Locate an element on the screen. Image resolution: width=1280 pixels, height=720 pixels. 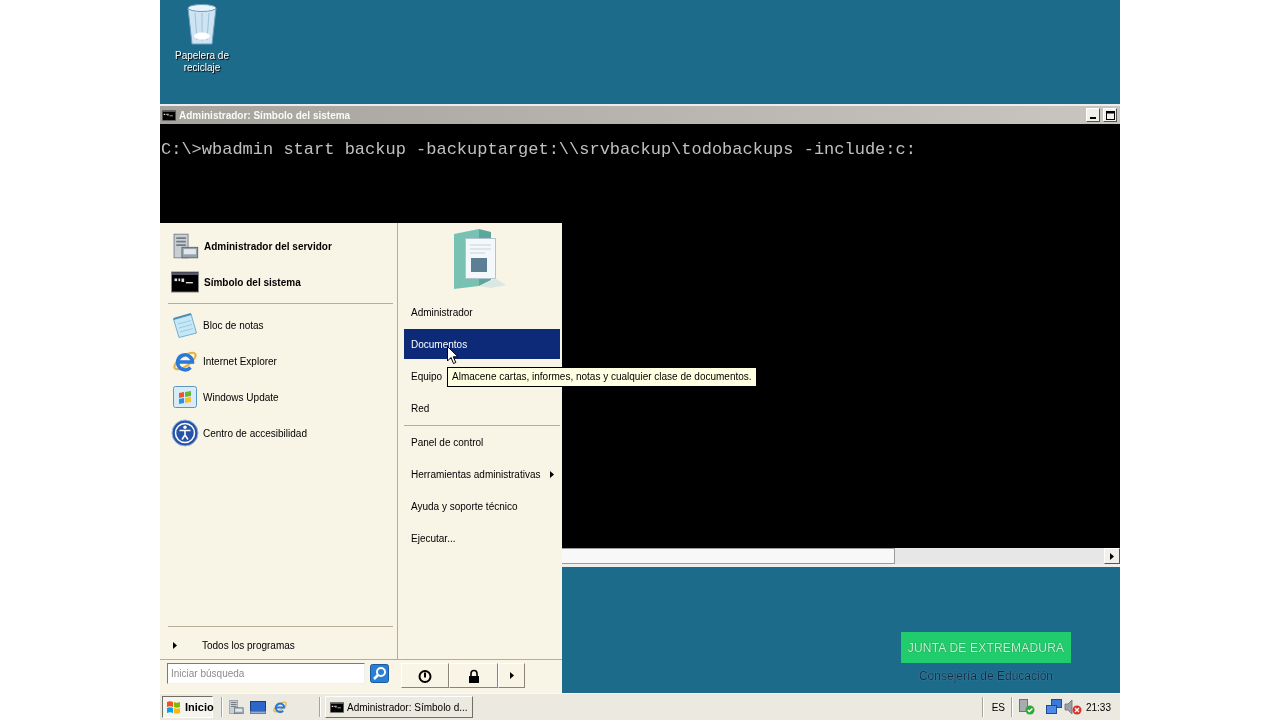
power-icon is located at coordinates (425, 675).